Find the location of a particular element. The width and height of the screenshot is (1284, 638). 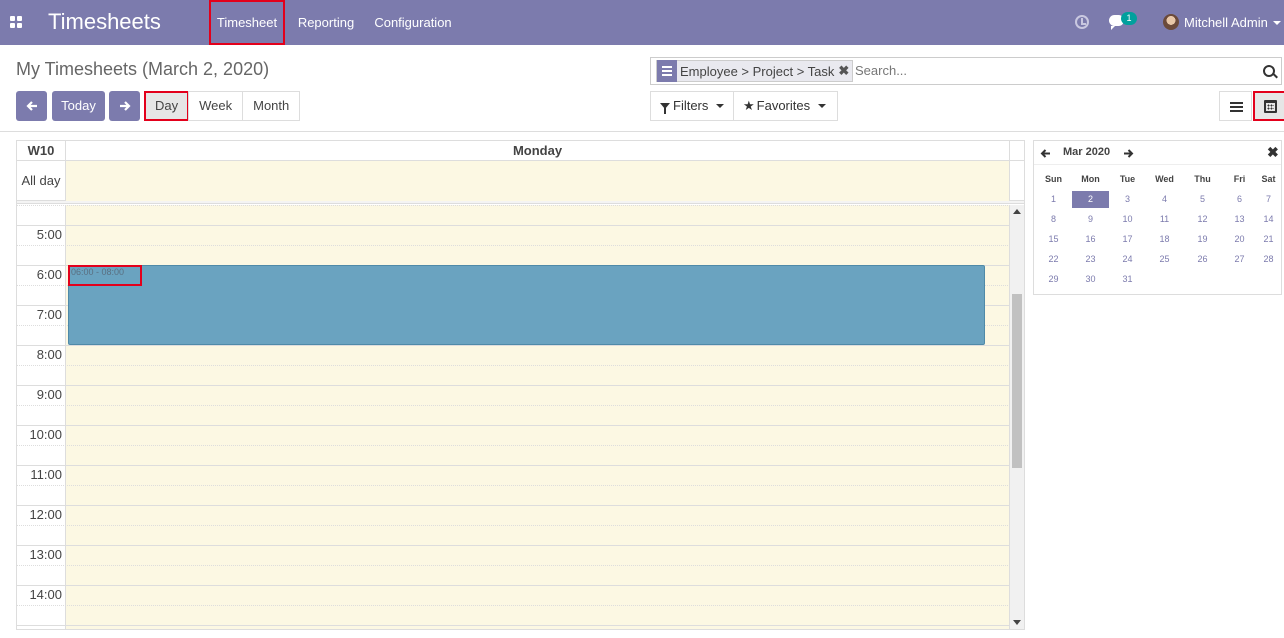

app-brand: Timesheets is located at coordinates (104, 21).